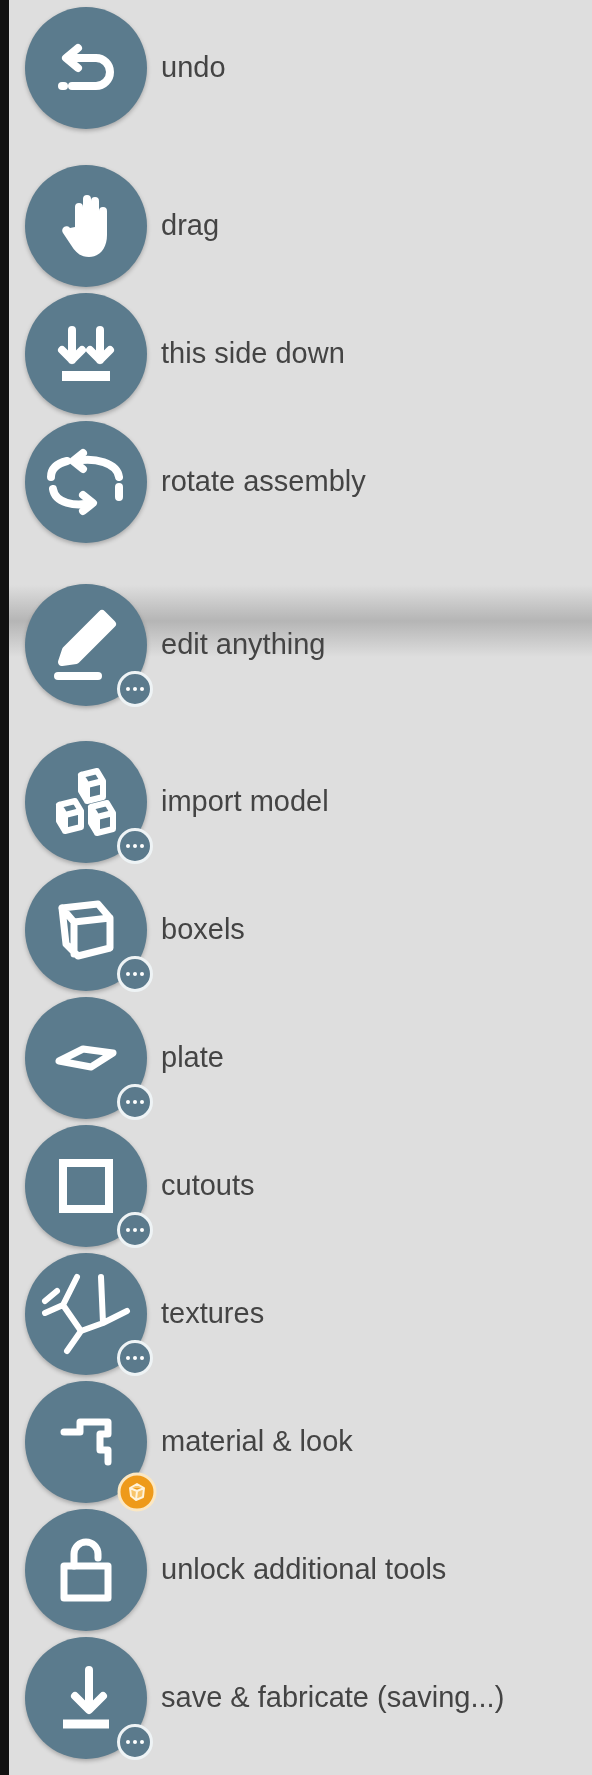 This screenshot has height=1775, width=592. Describe the element at coordinates (137, 1492) in the screenshot. I see `premium-badge-icon` at that location.